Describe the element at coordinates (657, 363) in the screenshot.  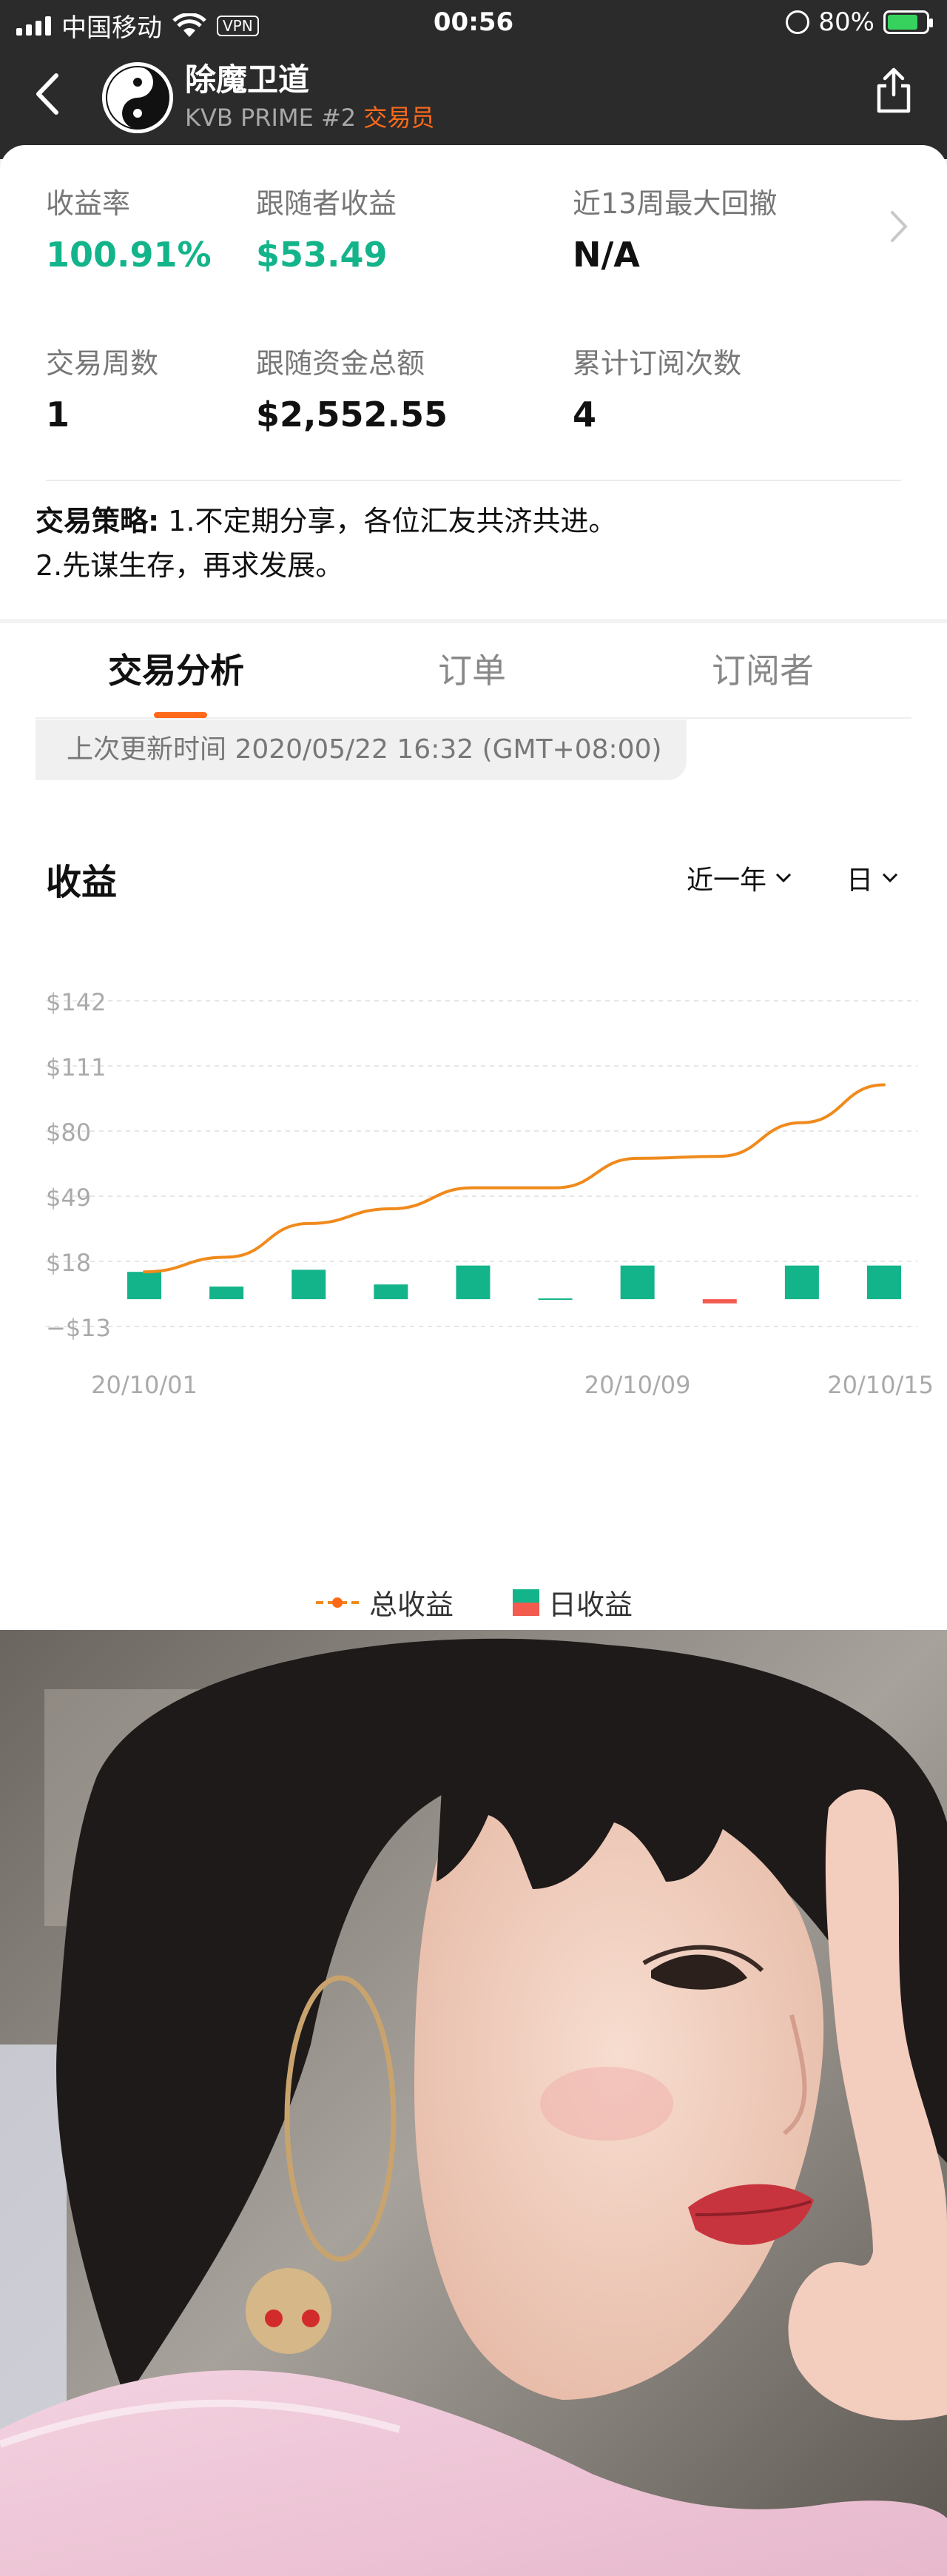
I see `stat-label: 累计订阅次数` at that location.